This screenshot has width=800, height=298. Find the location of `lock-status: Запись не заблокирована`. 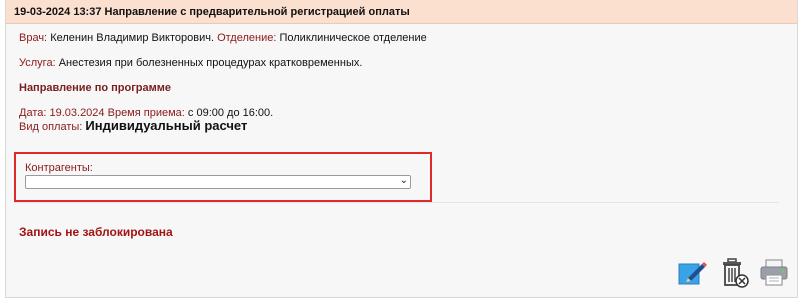

lock-status: Запись не заблокирована is located at coordinates (96, 232).